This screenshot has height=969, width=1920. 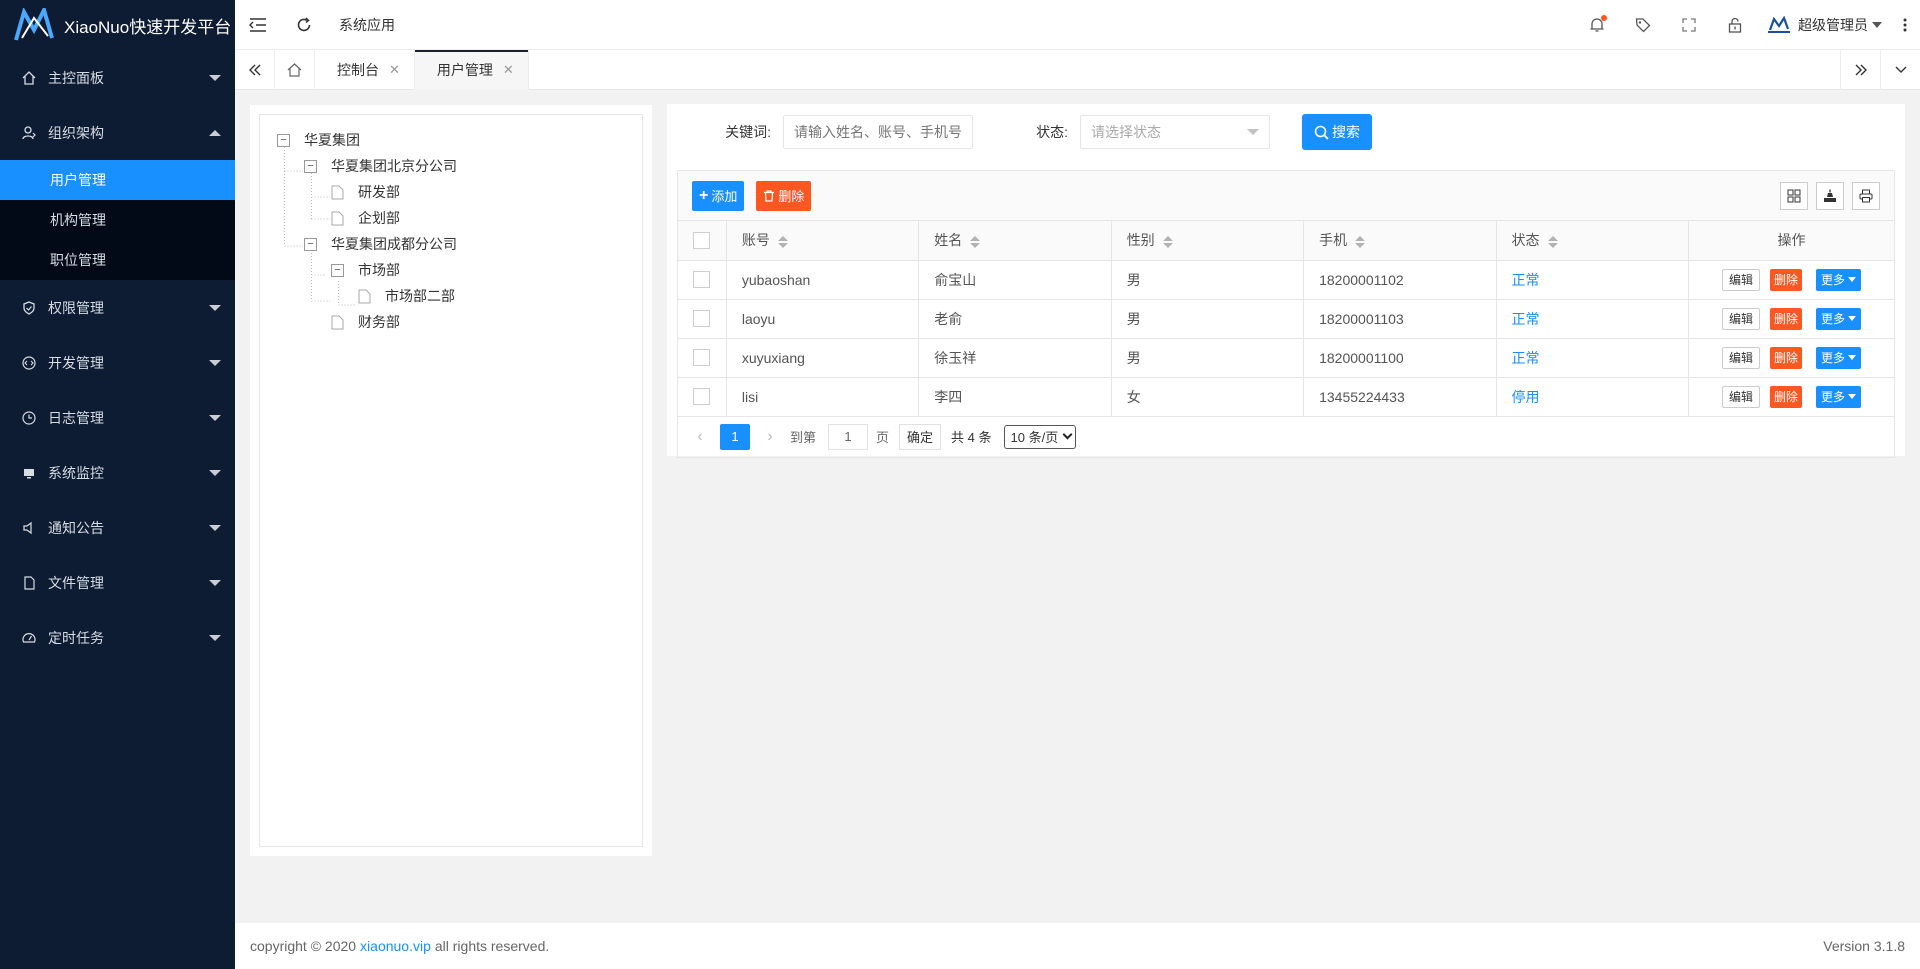 I want to click on sidebar-item-notice: 通知公告, so click(x=117, y=527).